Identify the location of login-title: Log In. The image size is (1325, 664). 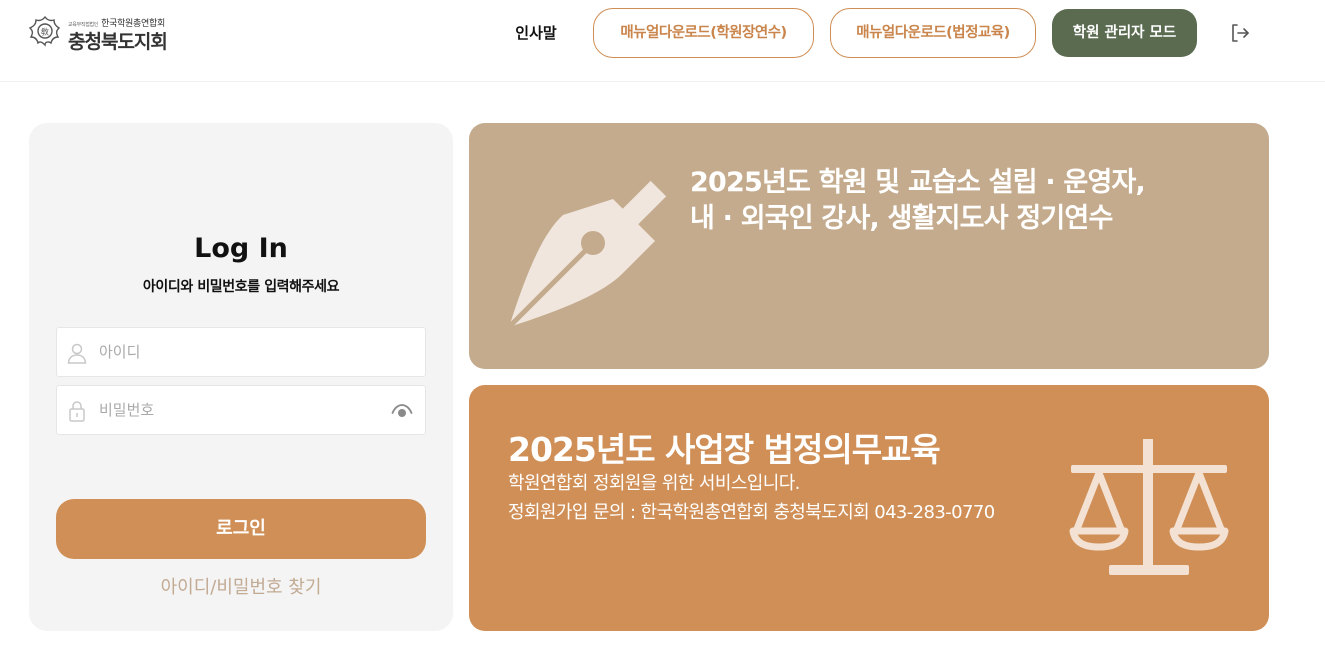
(241, 248).